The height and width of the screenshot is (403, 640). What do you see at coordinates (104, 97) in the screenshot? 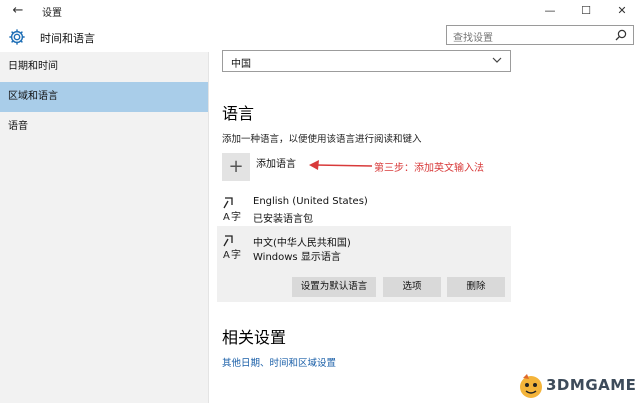
I see `sidebar-item-region-language: 区域和语言` at bounding box center [104, 97].